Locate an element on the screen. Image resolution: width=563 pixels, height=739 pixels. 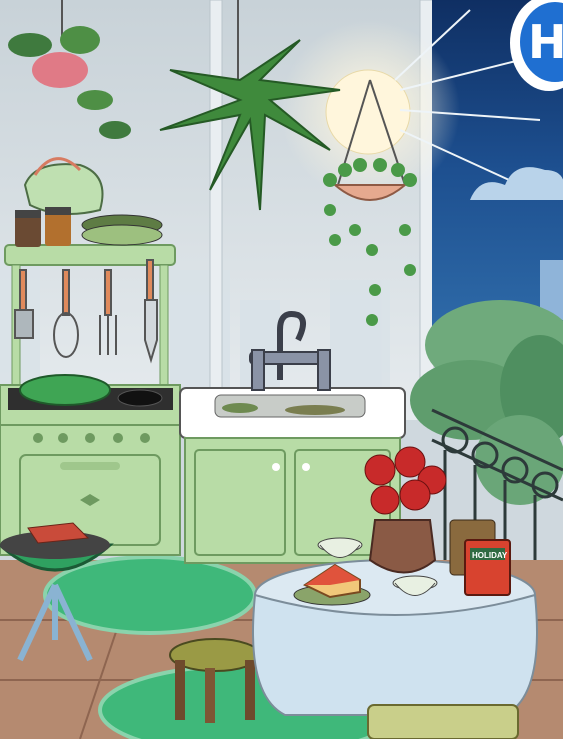
home-button-label: H is located at coordinates (545, 42).